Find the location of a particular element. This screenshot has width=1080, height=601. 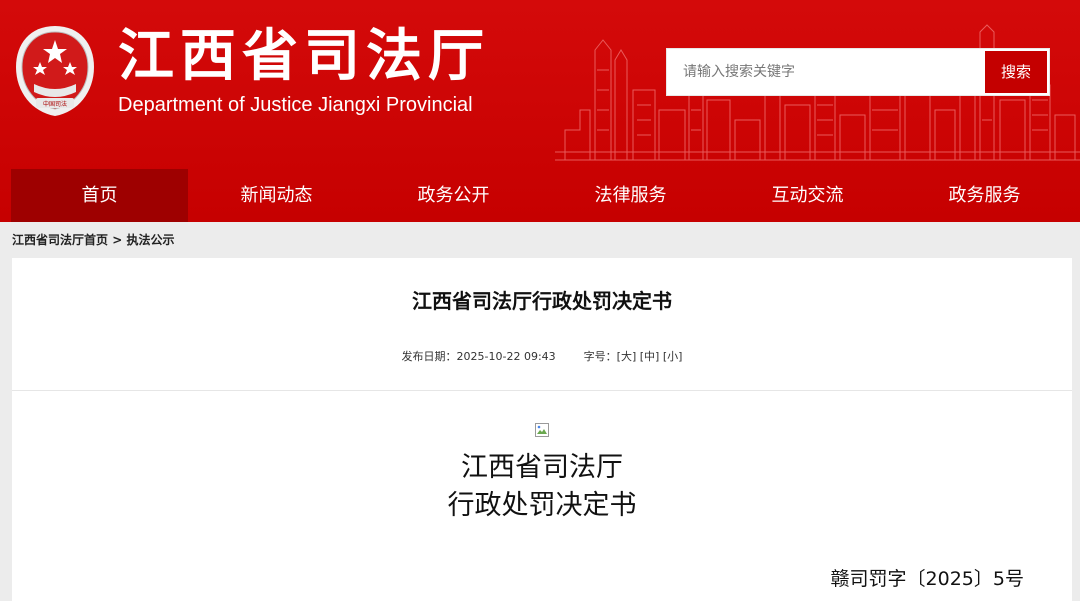

search-input is located at coordinates (826, 72).